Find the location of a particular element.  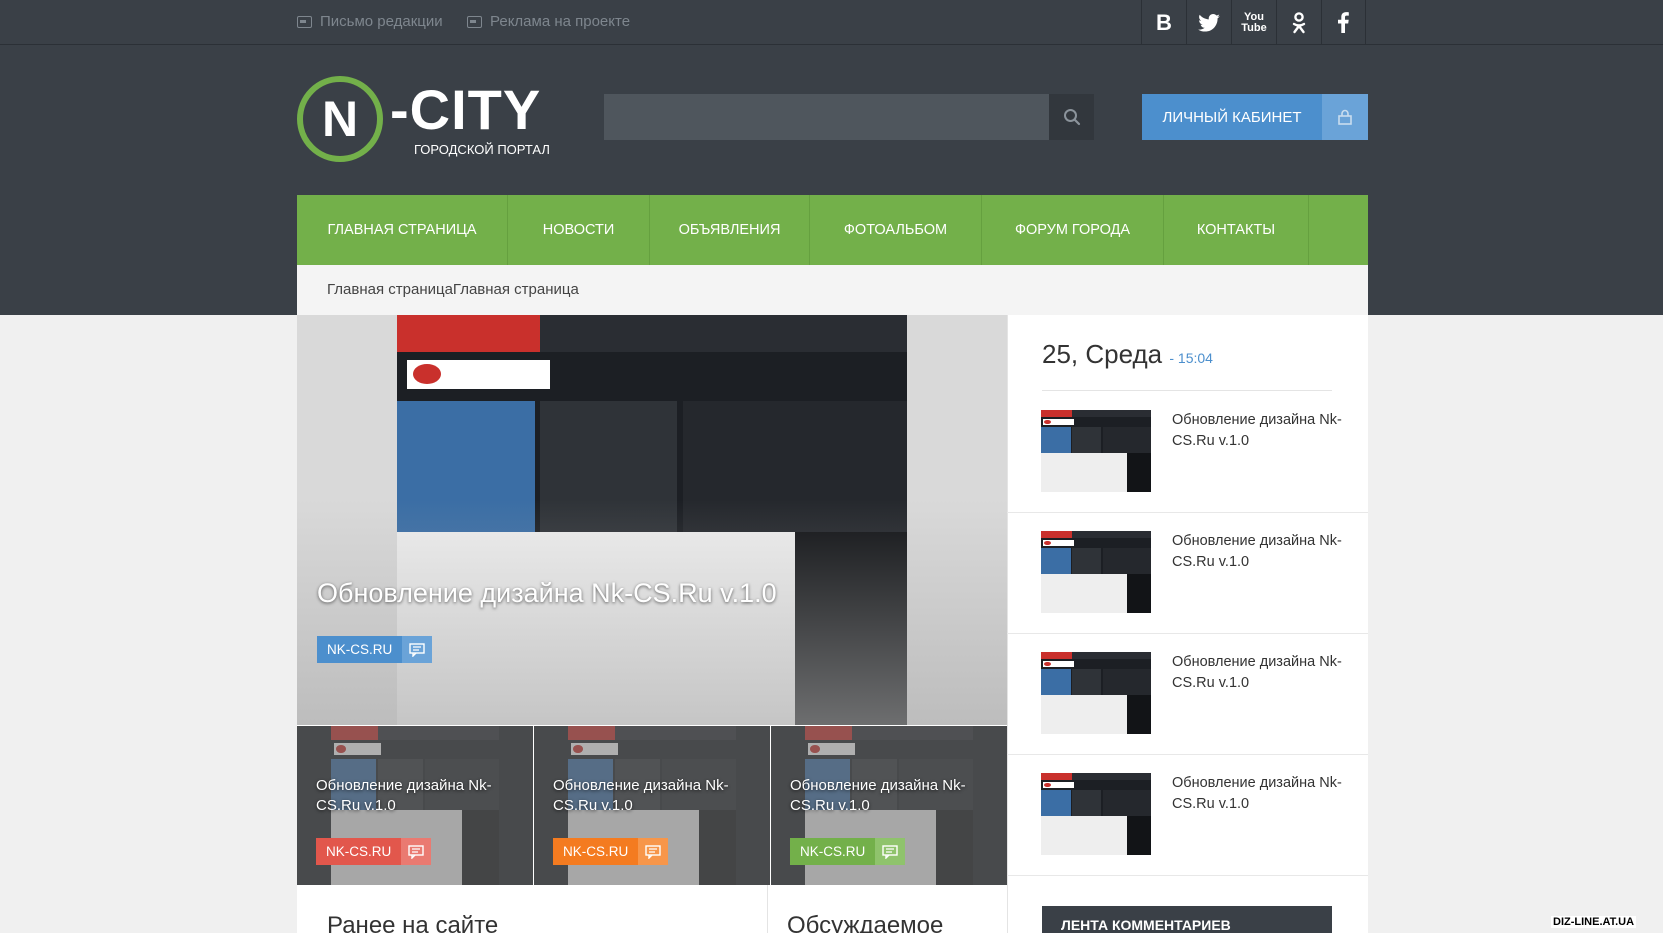

watermark: DIZ-LINE.AT.UA is located at coordinates (1594, 922).